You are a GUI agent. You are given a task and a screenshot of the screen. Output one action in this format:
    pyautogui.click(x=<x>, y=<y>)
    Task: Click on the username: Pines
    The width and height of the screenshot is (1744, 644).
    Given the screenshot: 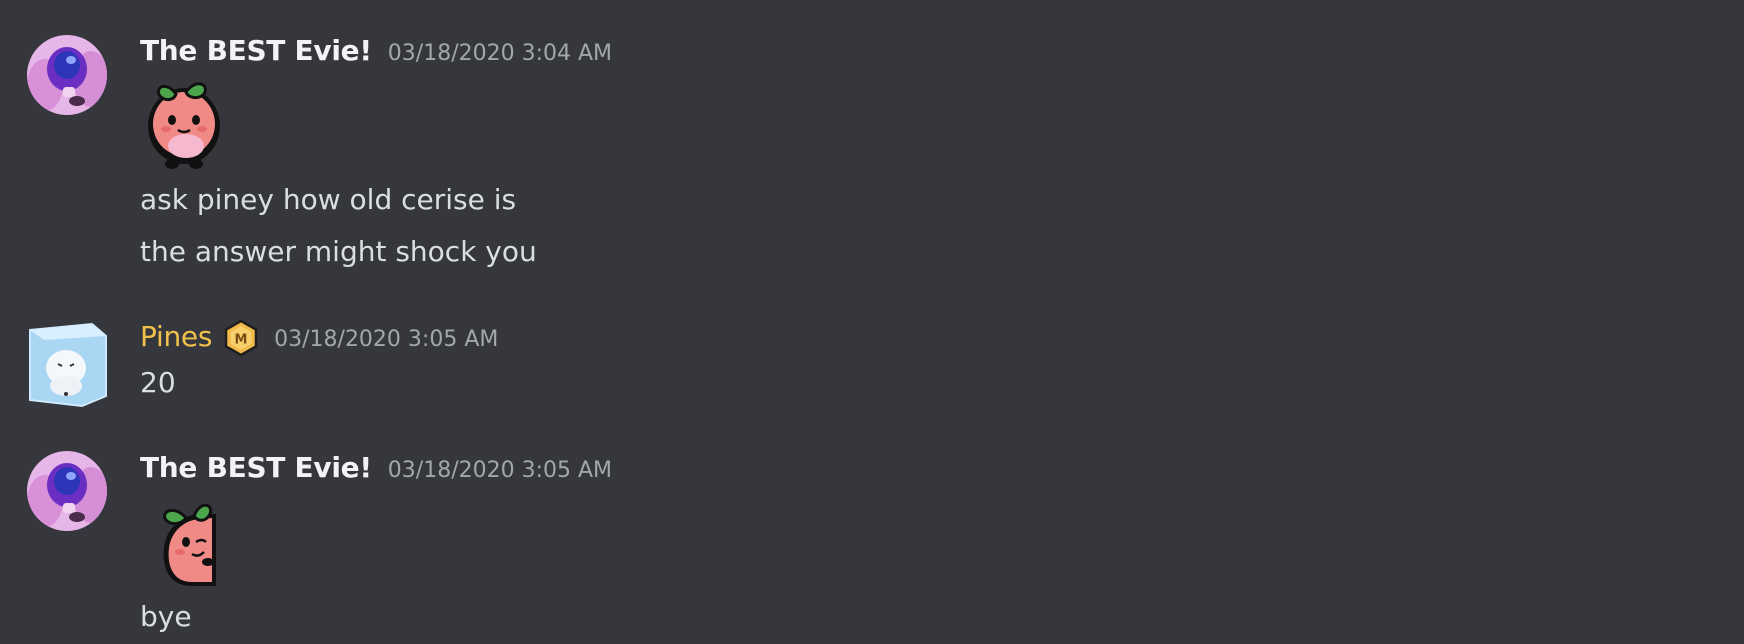 What is the action you would take?
    pyautogui.click(x=176, y=336)
    